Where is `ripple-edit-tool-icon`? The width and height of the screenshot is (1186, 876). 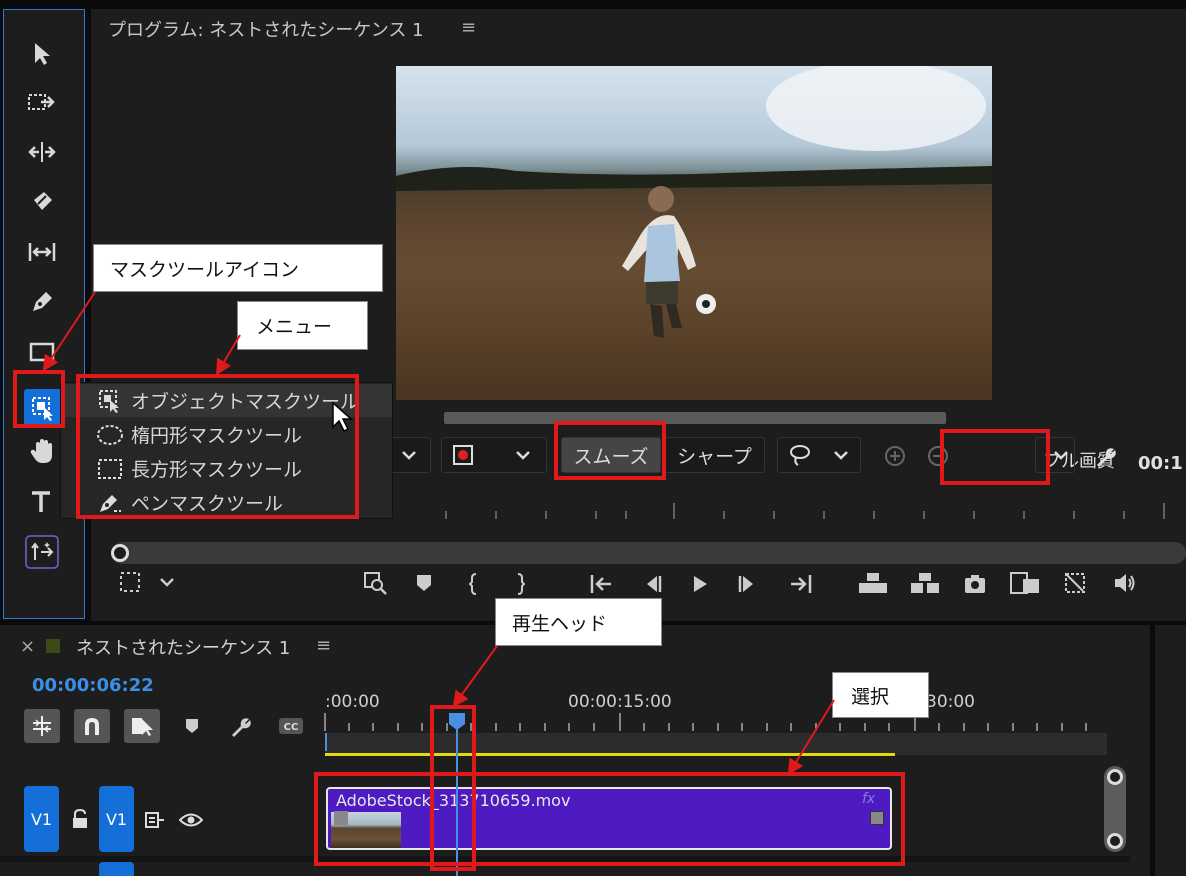
ripple-edit-tool-icon is located at coordinates (42, 152).